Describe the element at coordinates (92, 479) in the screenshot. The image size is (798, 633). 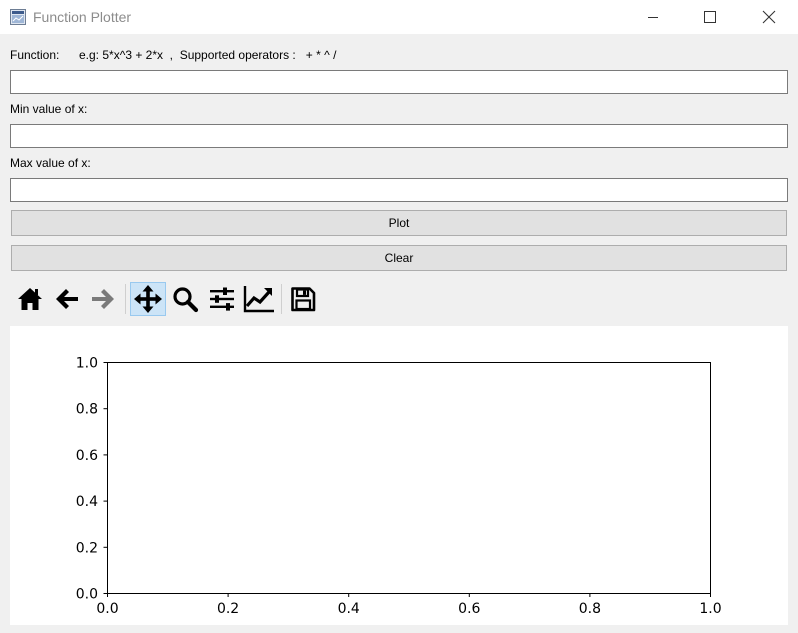
I see `y-axis: 0.0 0.2 0.4 0.6 0.8 1.0` at that location.